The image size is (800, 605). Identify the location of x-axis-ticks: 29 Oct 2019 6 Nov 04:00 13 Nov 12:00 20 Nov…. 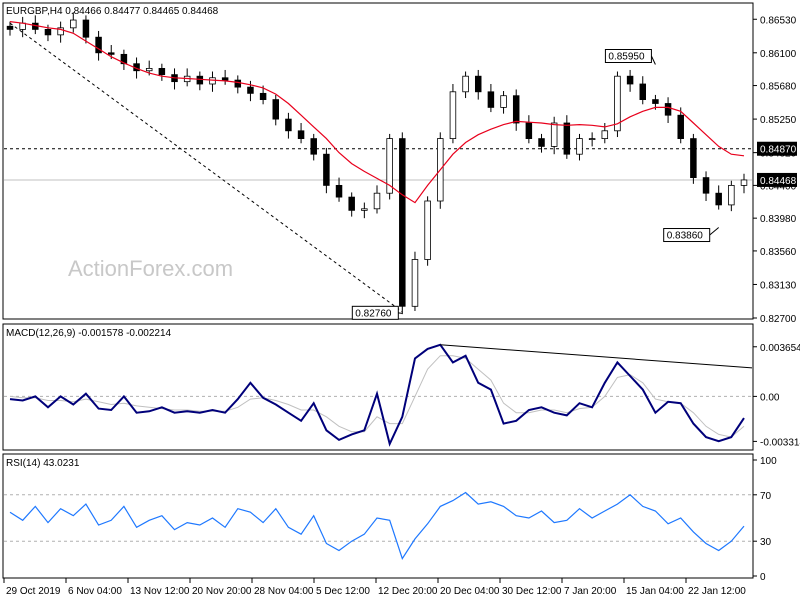
(374, 587).